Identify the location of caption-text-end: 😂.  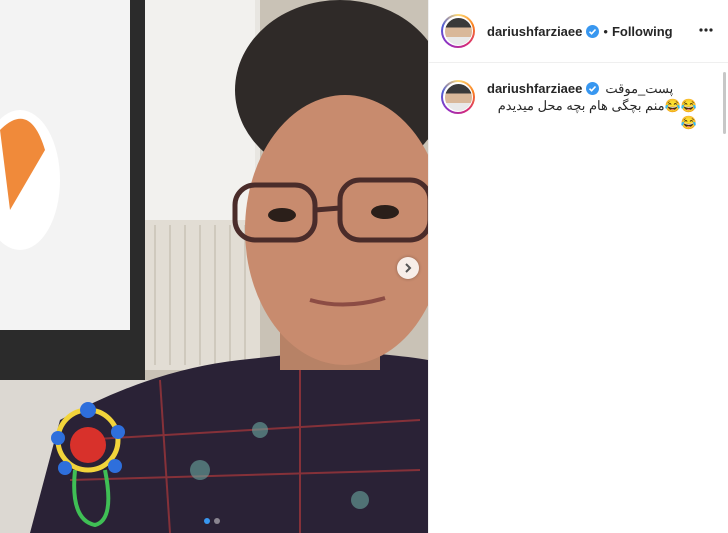
(592, 122).